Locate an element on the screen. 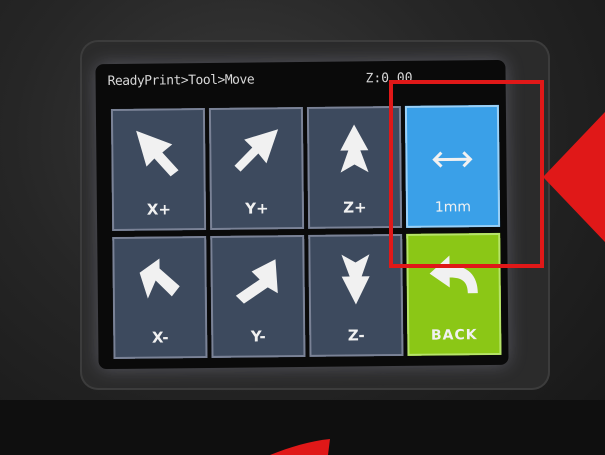 The image size is (605, 455). move-x-plus-button: X+ is located at coordinates (158, 169).